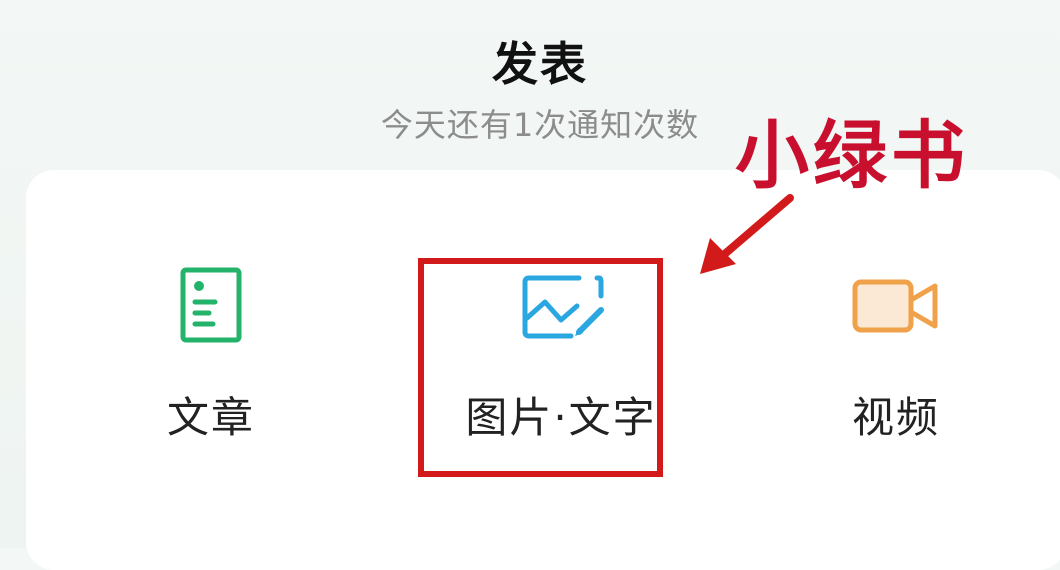 Image resolution: width=1060 pixels, height=570 pixels. I want to click on image-text-option-label: 图片·文字, so click(561, 417).